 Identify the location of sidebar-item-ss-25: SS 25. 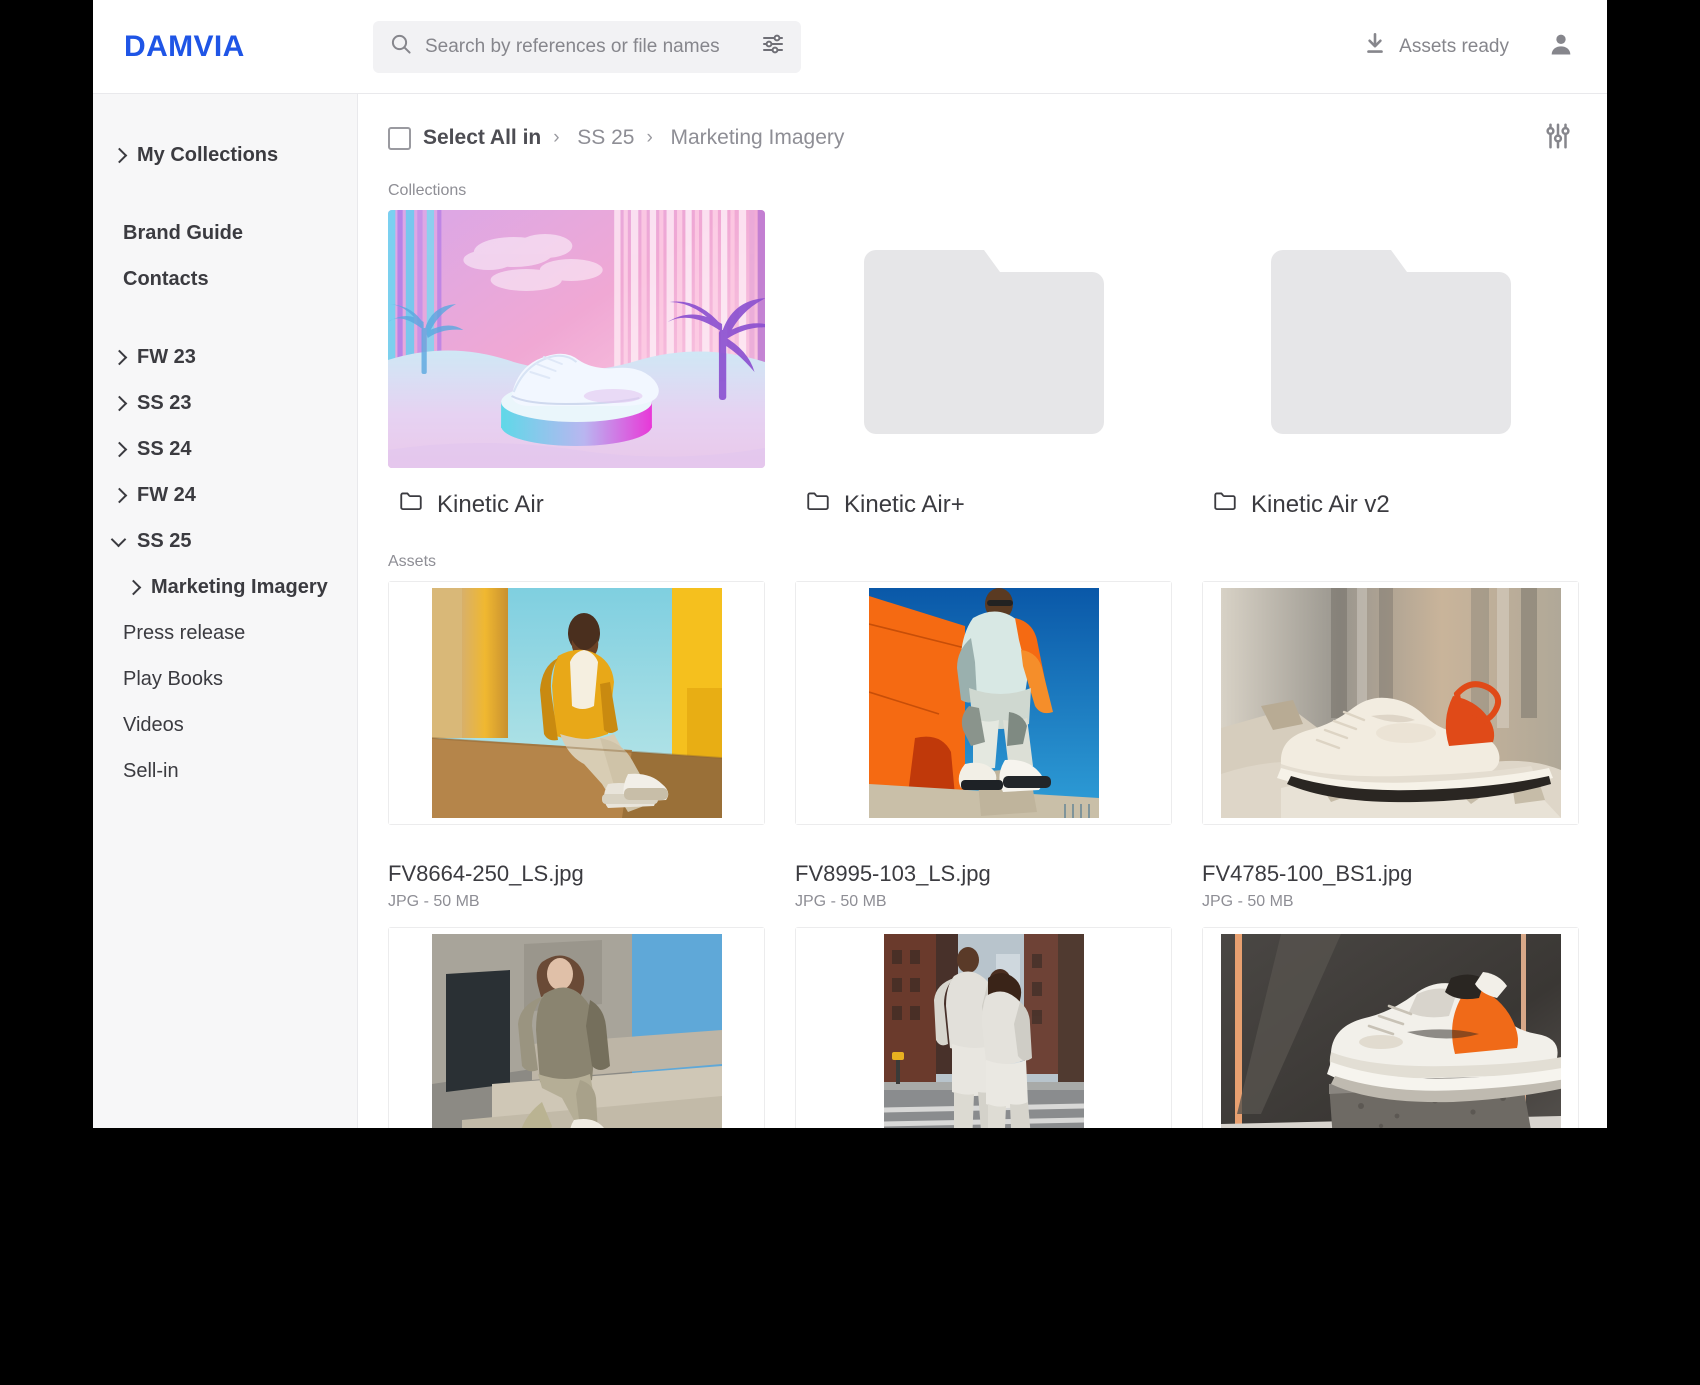
(225, 541).